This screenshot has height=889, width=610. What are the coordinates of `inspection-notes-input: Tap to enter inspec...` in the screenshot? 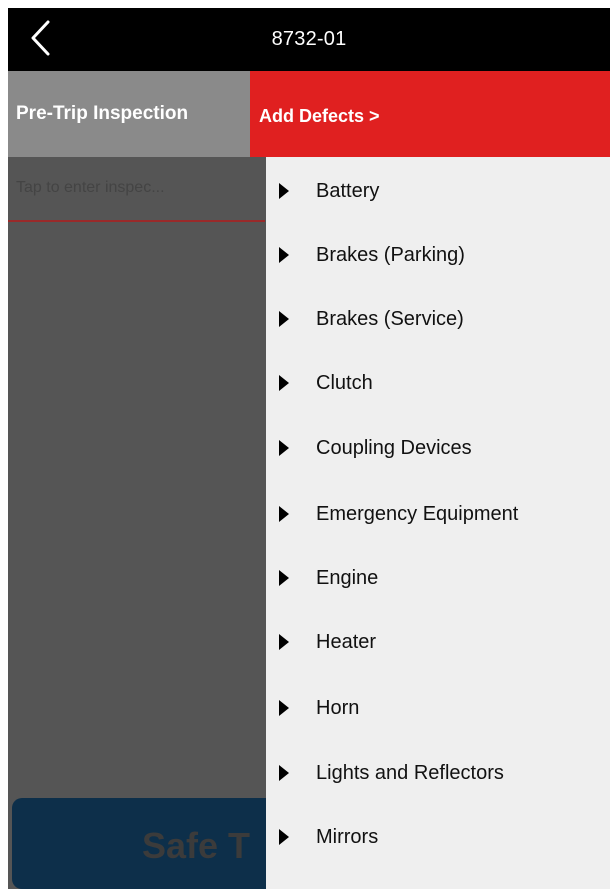 It's located at (136, 188).